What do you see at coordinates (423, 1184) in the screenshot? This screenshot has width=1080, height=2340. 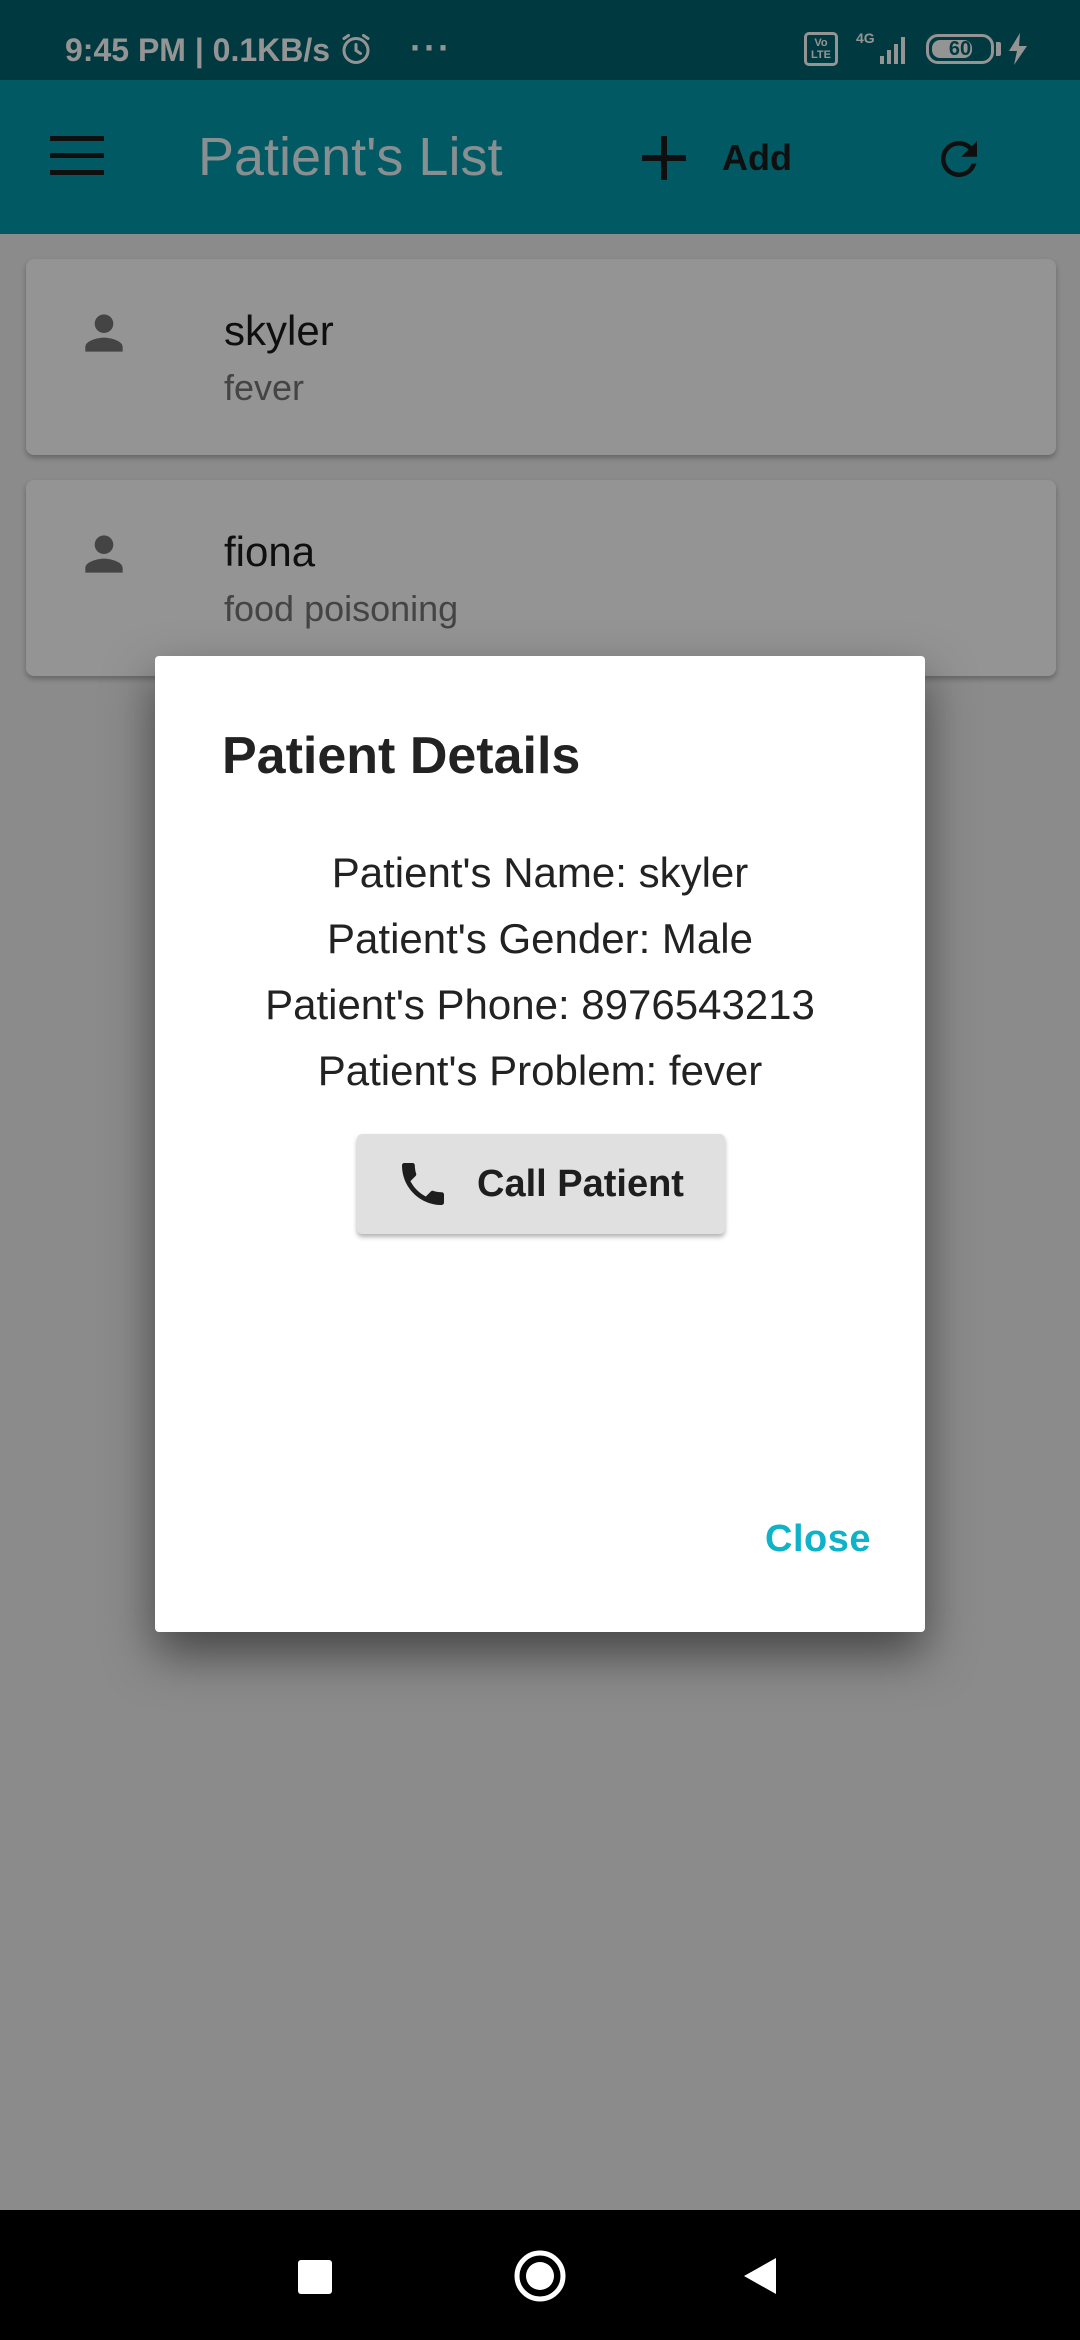 I see `phone-icon` at bounding box center [423, 1184].